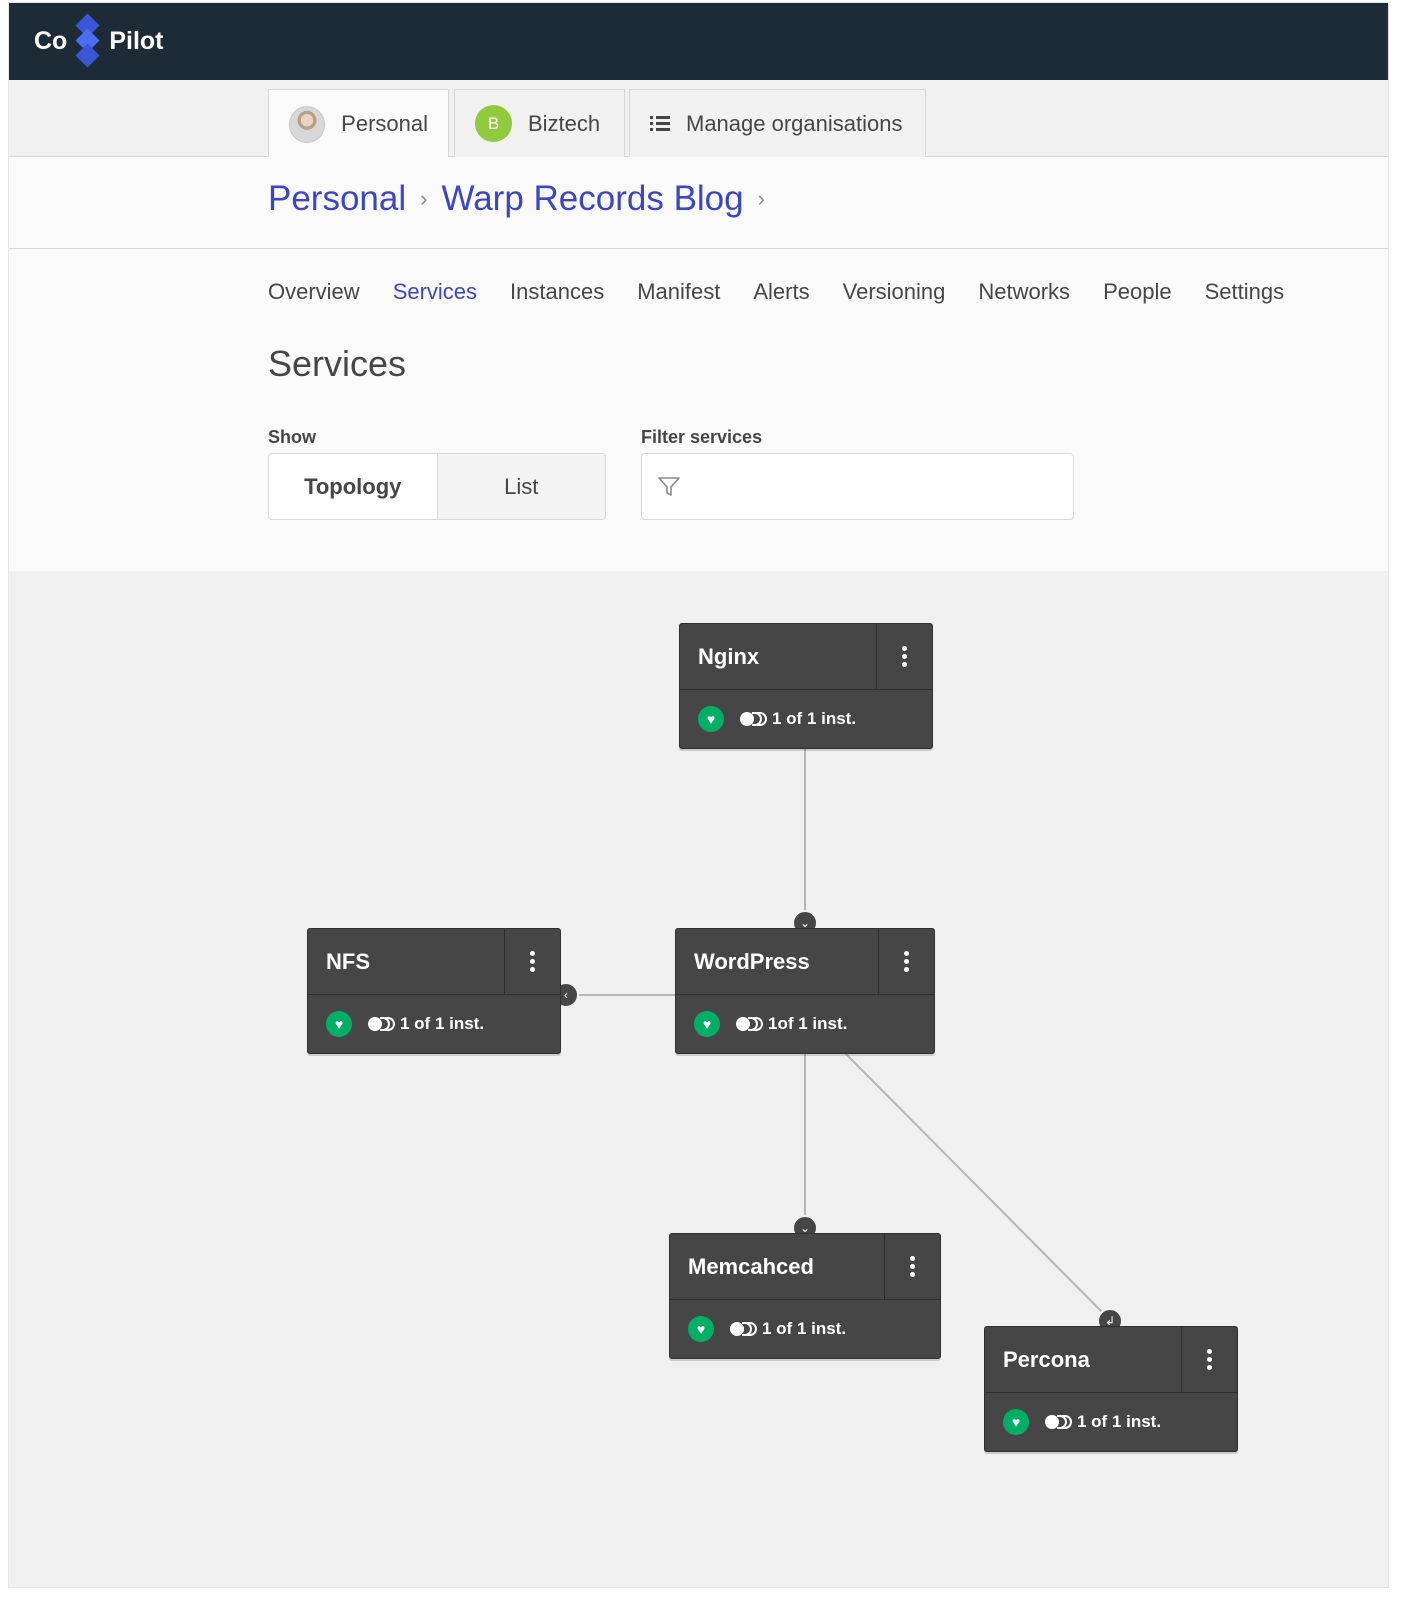 The width and height of the screenshot is (1416, 1598). What do you see at coordinates (1245, 292) in the screenshot?
I see `nav-settings: Settings` at bounding box center [1245, 292].